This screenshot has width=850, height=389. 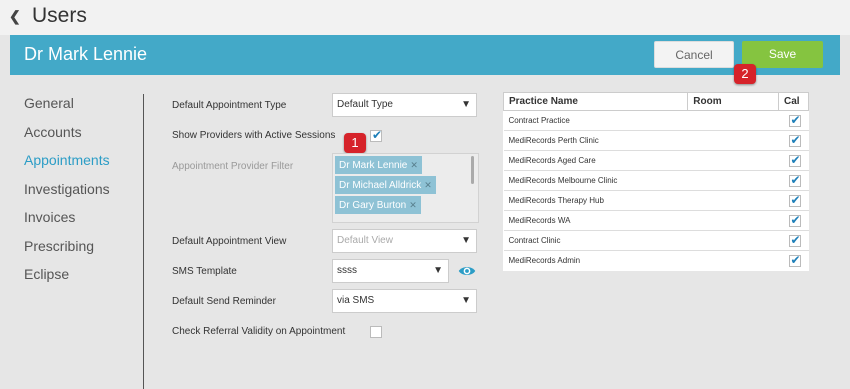 What do you see at coordinates (595, 220) in the screenshot?
I see `practice-name: MediRecords WA` at bounding box center [595, 220].